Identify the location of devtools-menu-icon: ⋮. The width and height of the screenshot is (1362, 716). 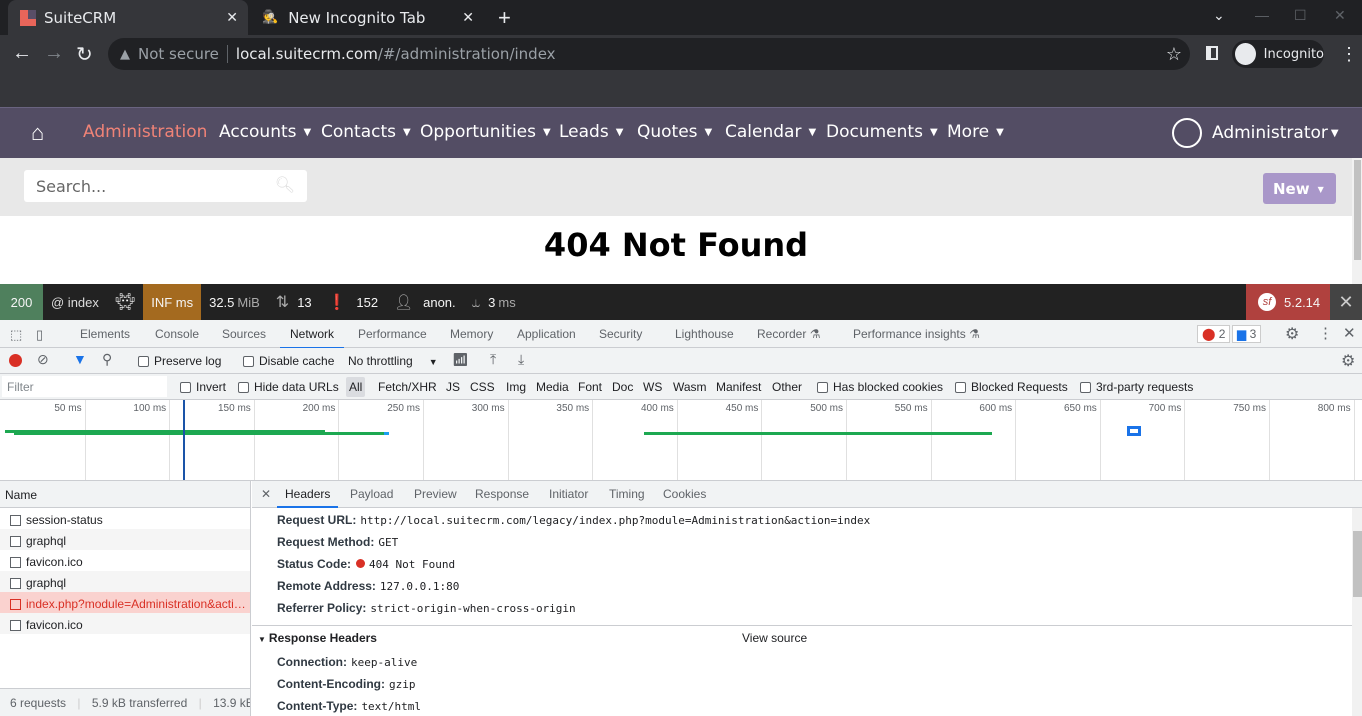
(1325, 333).